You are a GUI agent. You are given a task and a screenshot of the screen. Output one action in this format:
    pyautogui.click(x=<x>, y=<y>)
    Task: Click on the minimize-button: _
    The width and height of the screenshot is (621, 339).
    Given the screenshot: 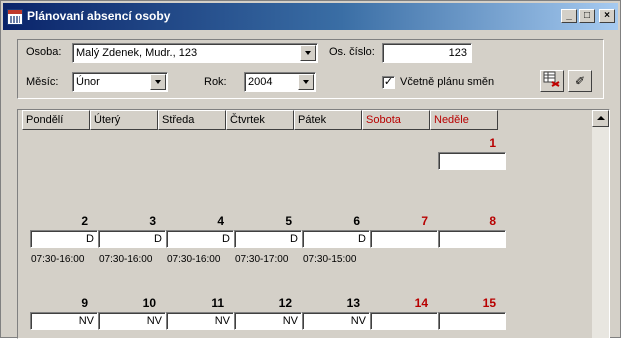 What is the action you would take?
    pyautogui.click(x=569, y=16)
    